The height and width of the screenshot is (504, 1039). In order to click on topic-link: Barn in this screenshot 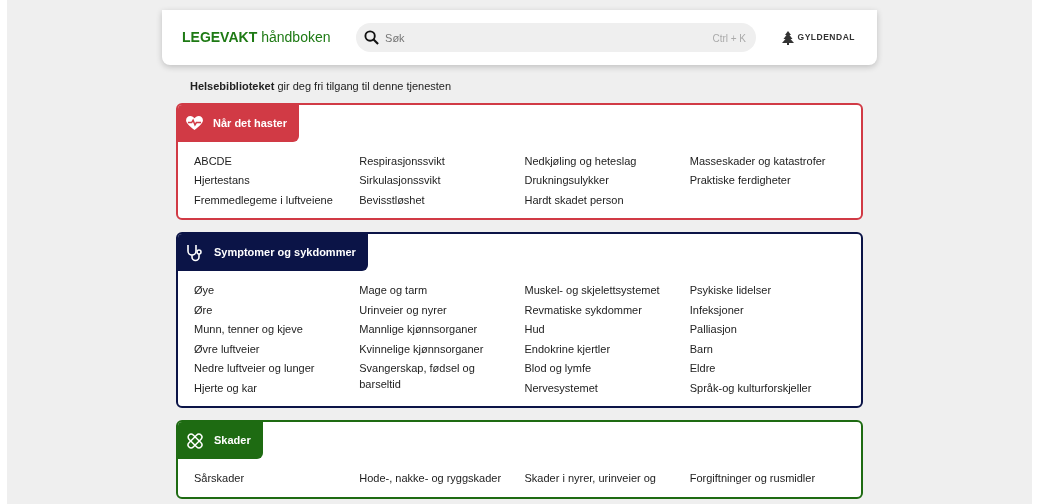, I will do `click(701, 349)`.